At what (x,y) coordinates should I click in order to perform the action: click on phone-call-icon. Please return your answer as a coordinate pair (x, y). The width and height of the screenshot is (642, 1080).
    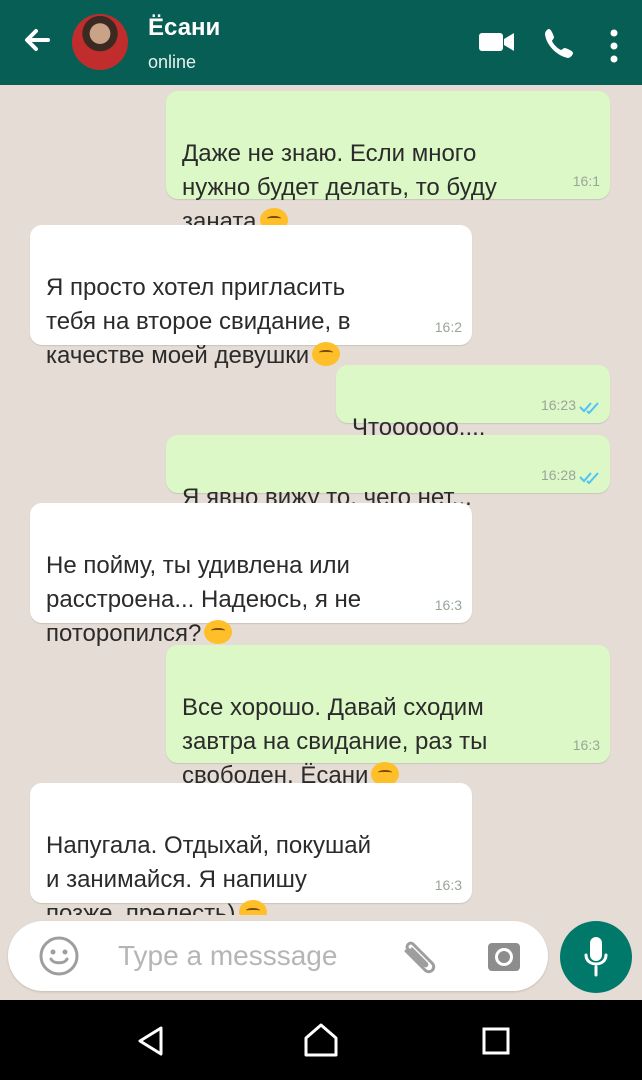
    Looking at the image, I should click on (559, 43).